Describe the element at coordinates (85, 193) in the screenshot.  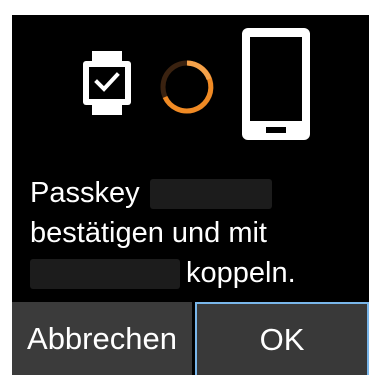
I see `passkey-label: Passkey` at that location.